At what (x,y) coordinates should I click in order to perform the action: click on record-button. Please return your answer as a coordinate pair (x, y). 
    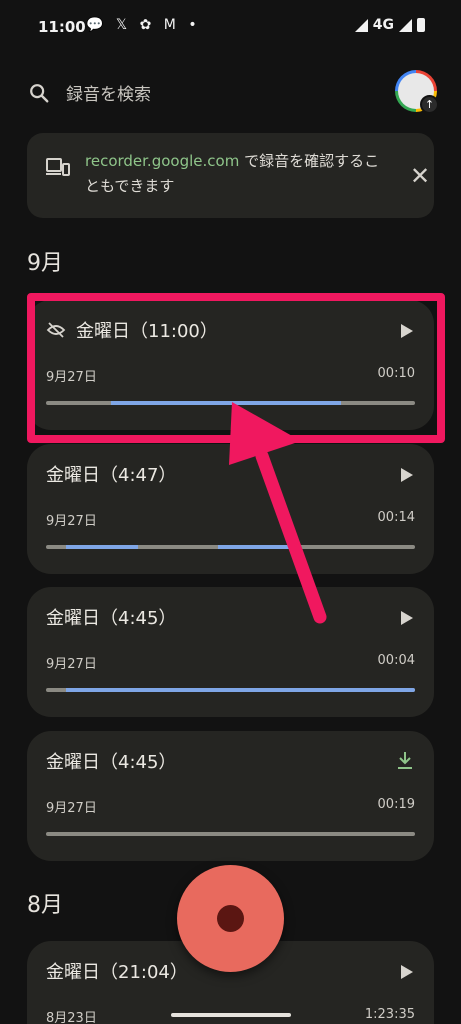
    Looking at the image, I should click on (230, 918).